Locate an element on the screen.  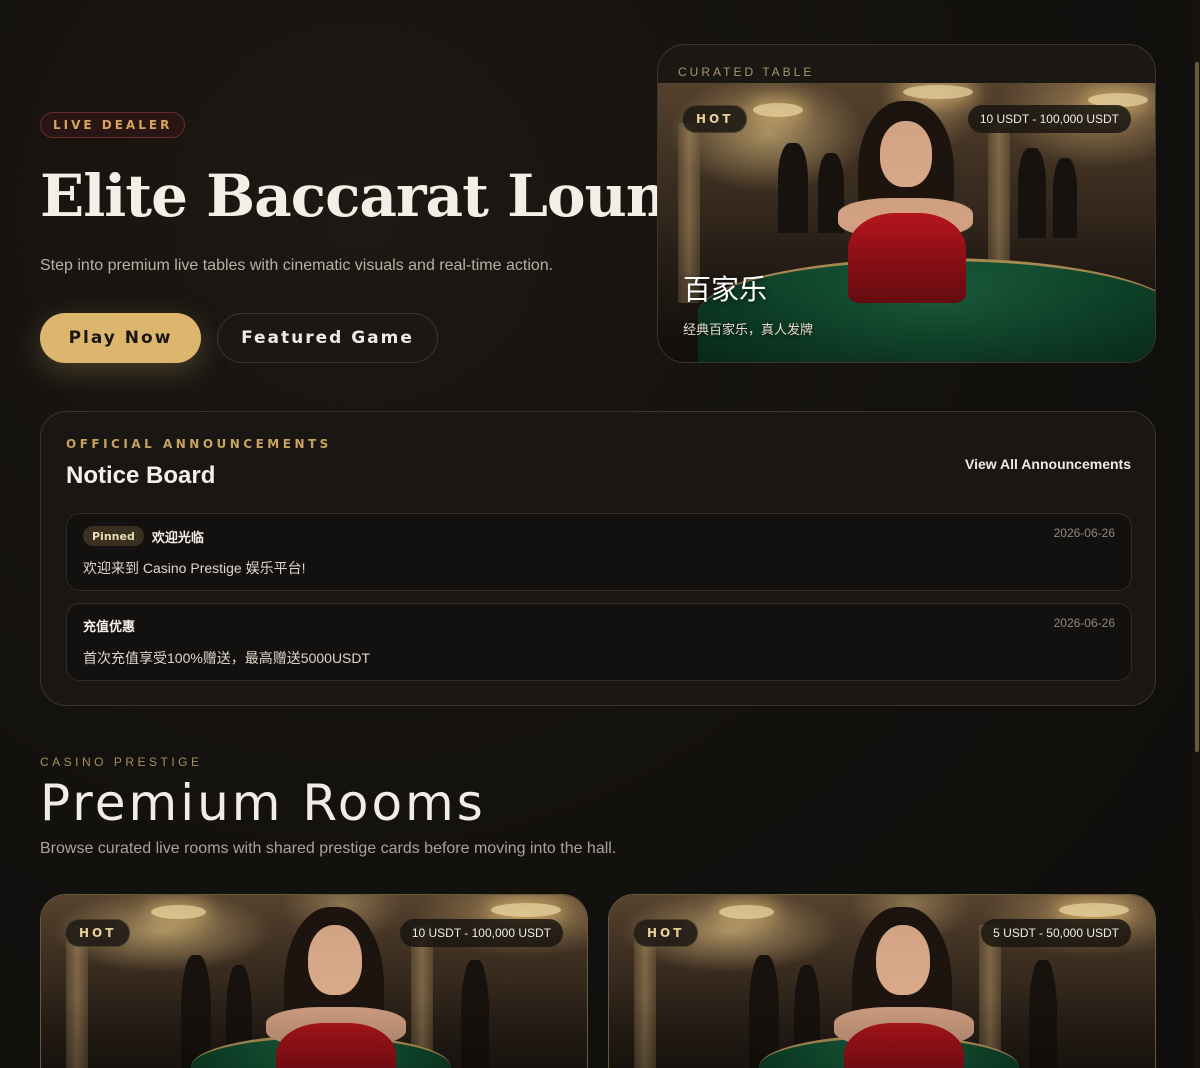
game-description: 经典百家乐，真人发牌 is located at coordinates (748, 330).